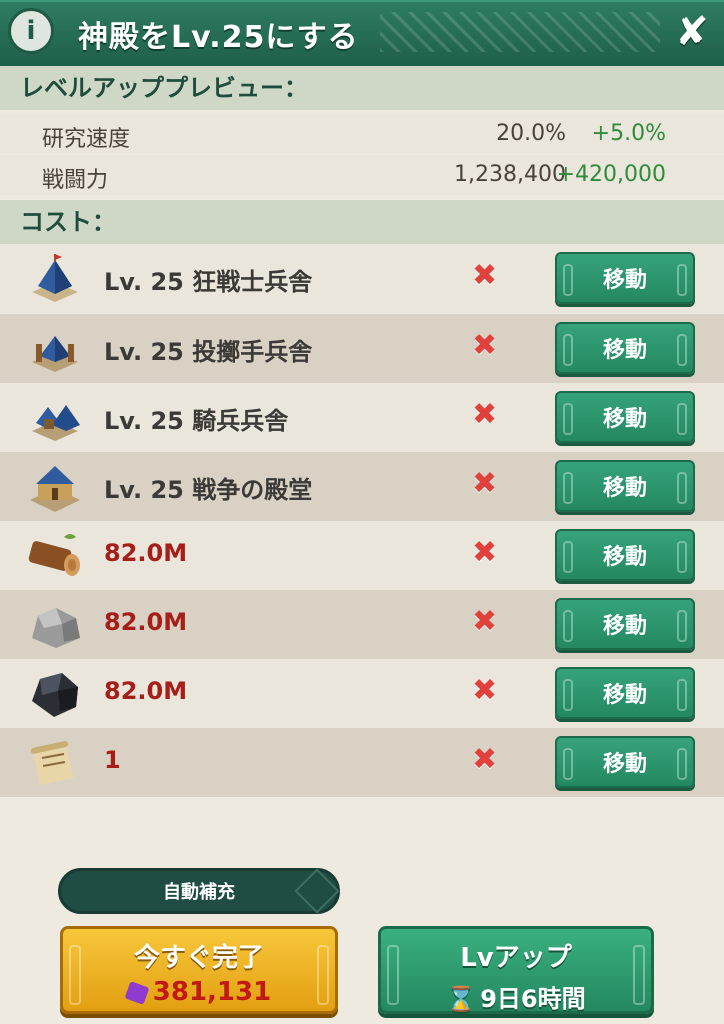 The width and height of the screenshot is (724, 1024). Describe the element at coordinates (55, 278) in the screenshot. I see `barracks-icon` at that location.